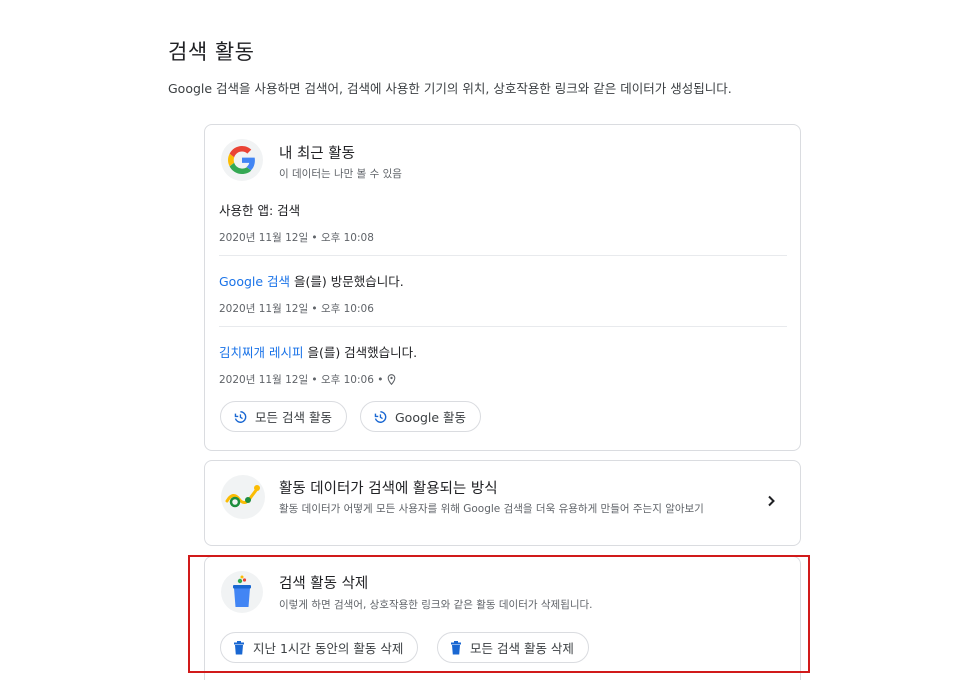  I want to click on activity-entry-text: 을(를) 검색했습니다., so click(360, 352).